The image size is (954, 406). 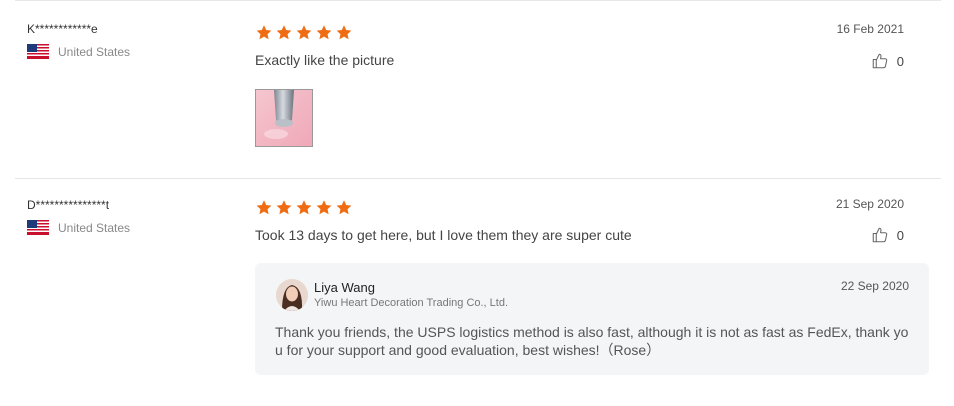 I want to click on reviewer-name: D***************t, so click(x=68, y=205).